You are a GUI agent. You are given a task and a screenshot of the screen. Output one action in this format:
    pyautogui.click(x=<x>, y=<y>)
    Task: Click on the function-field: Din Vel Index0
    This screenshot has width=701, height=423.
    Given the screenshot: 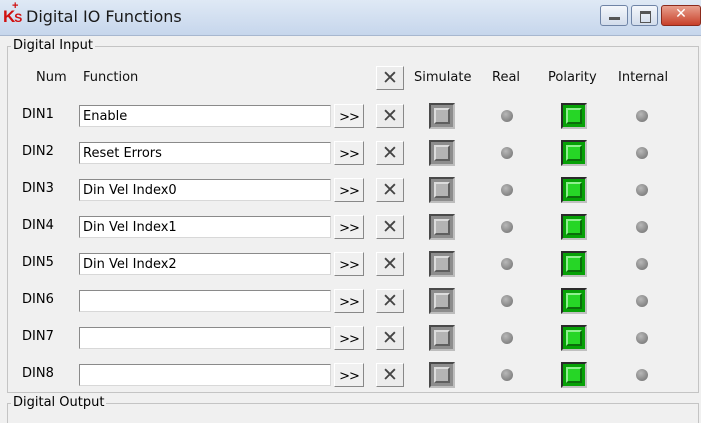 What is the action you would take?
    pyautogui.click(x=205, y=190)
    